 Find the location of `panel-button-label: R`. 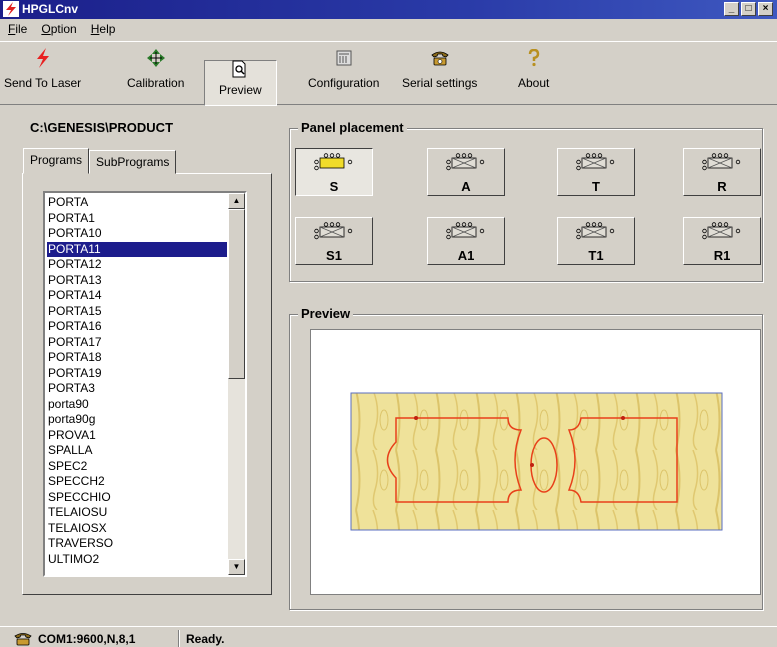

panel-button-label: R is located at coordinates (722, 186).